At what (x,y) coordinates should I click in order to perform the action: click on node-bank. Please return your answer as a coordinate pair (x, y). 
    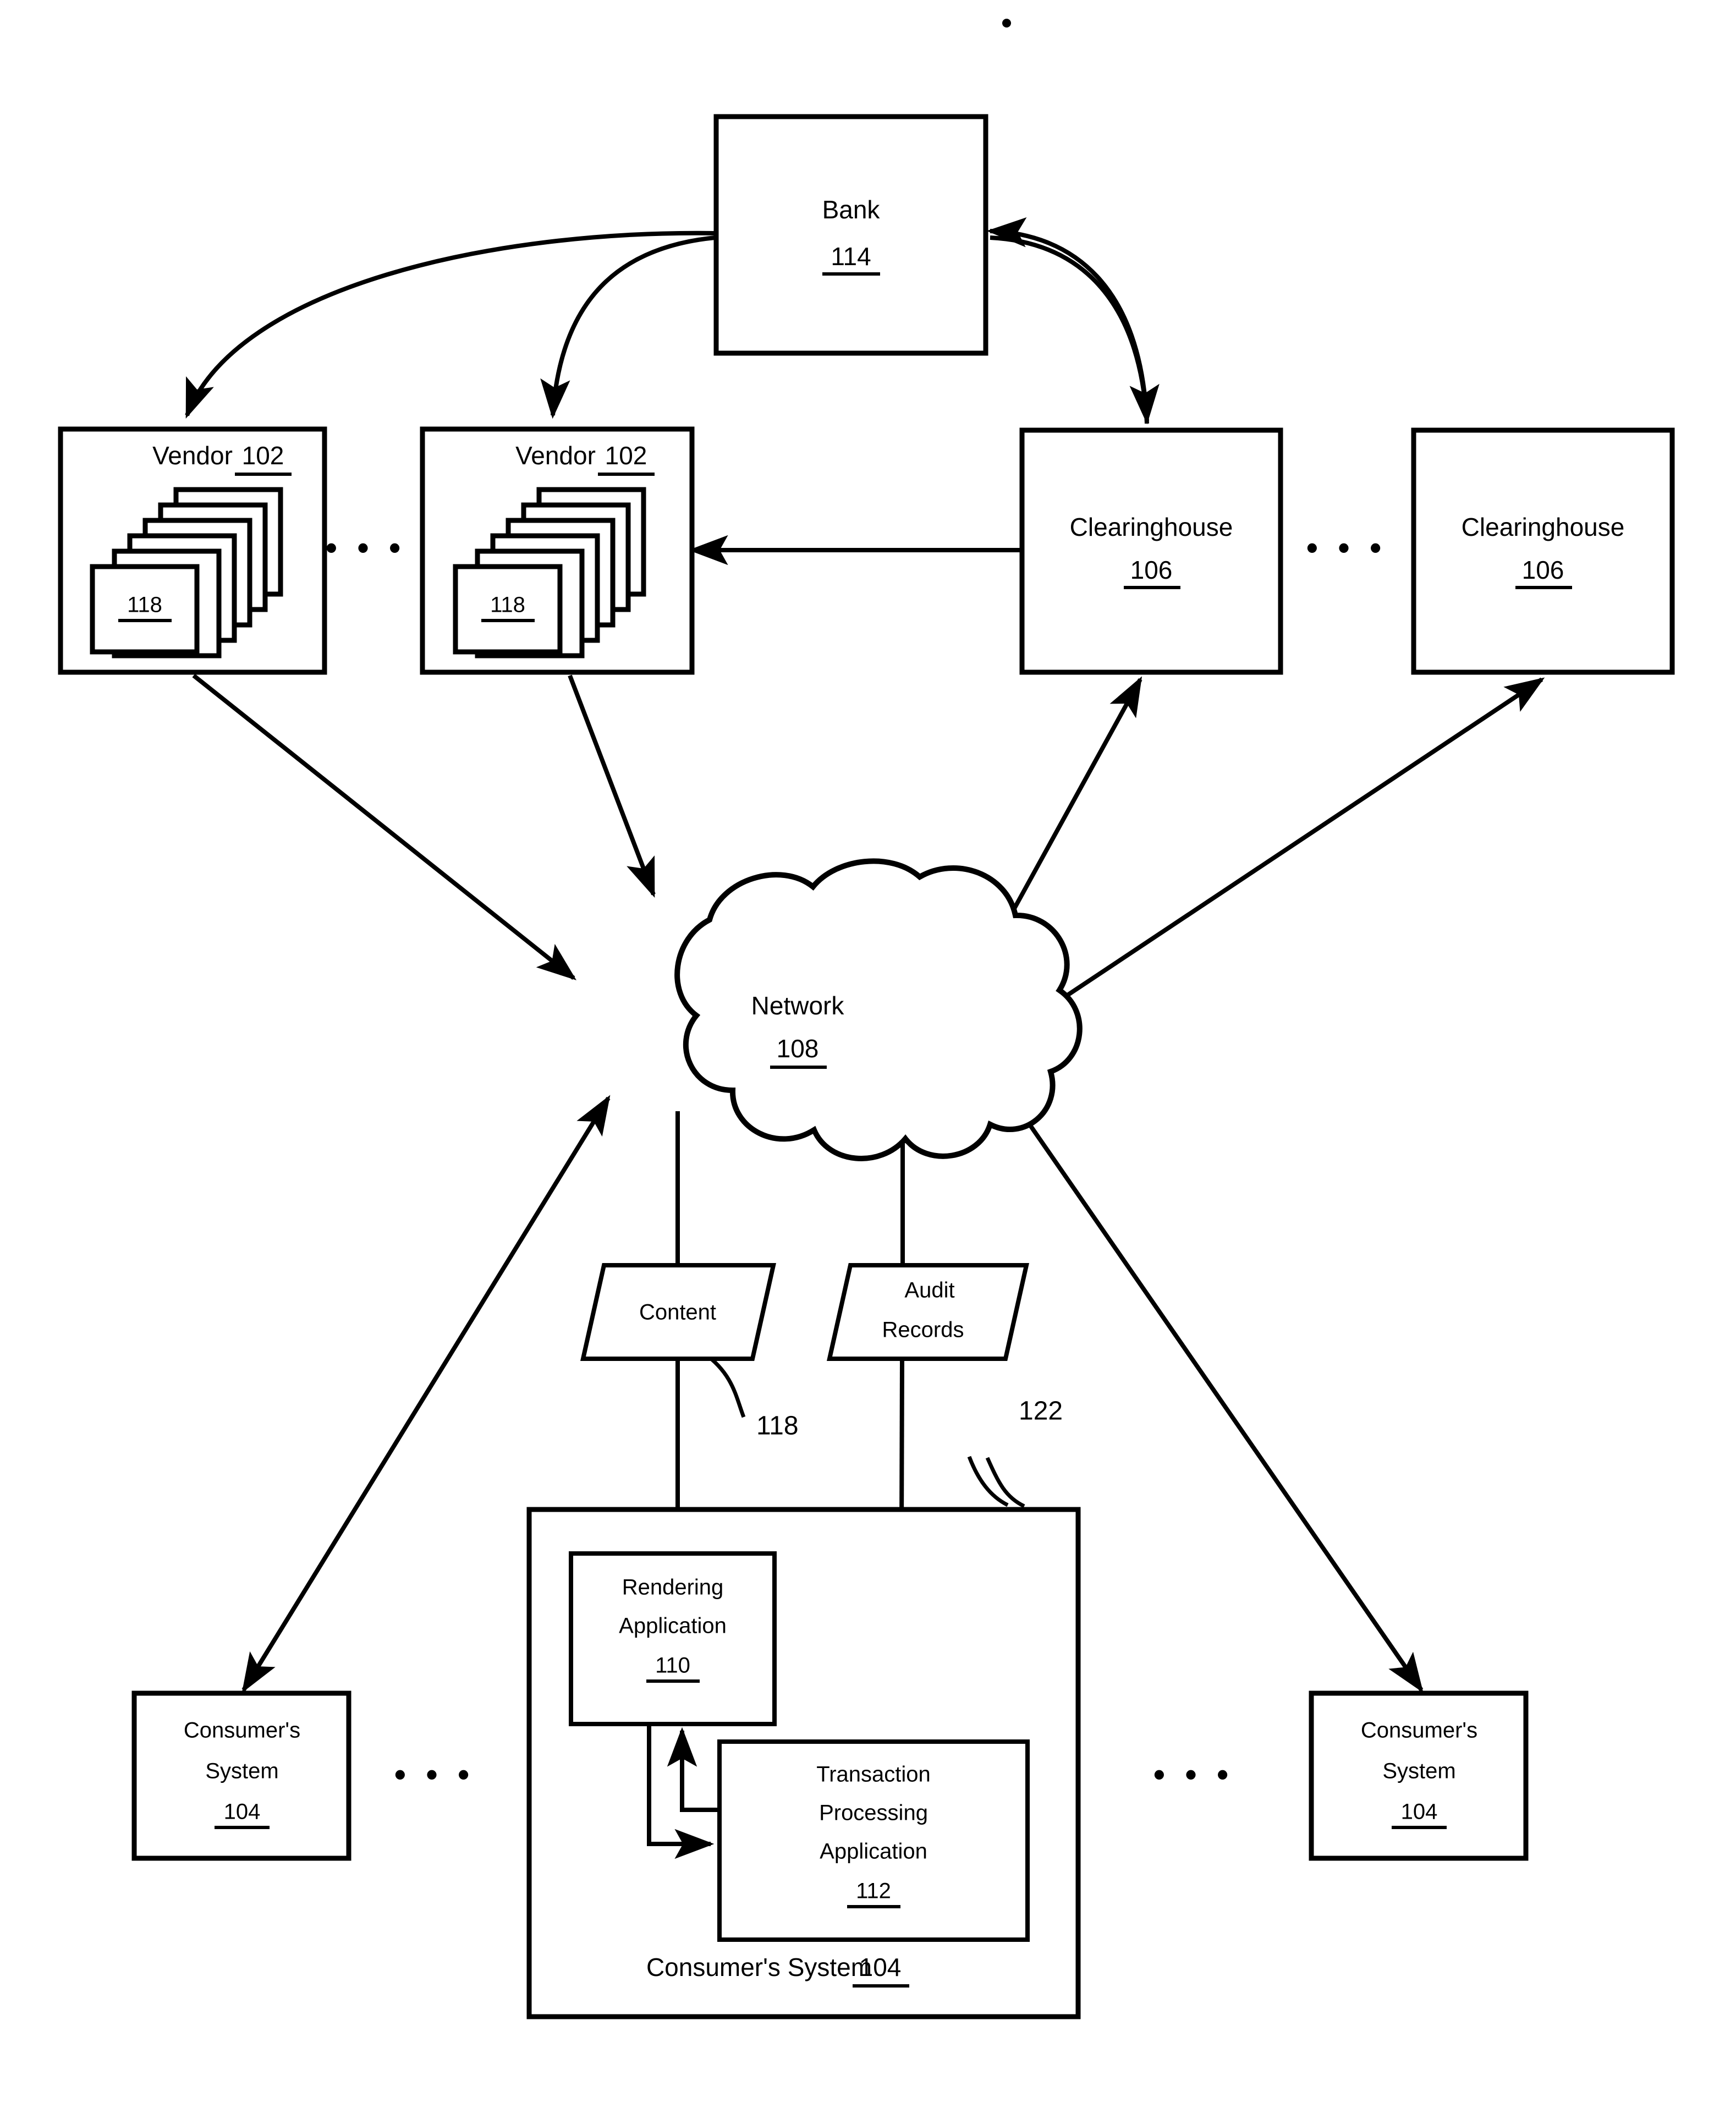
    Looking at the image, I should click on (850, 235).